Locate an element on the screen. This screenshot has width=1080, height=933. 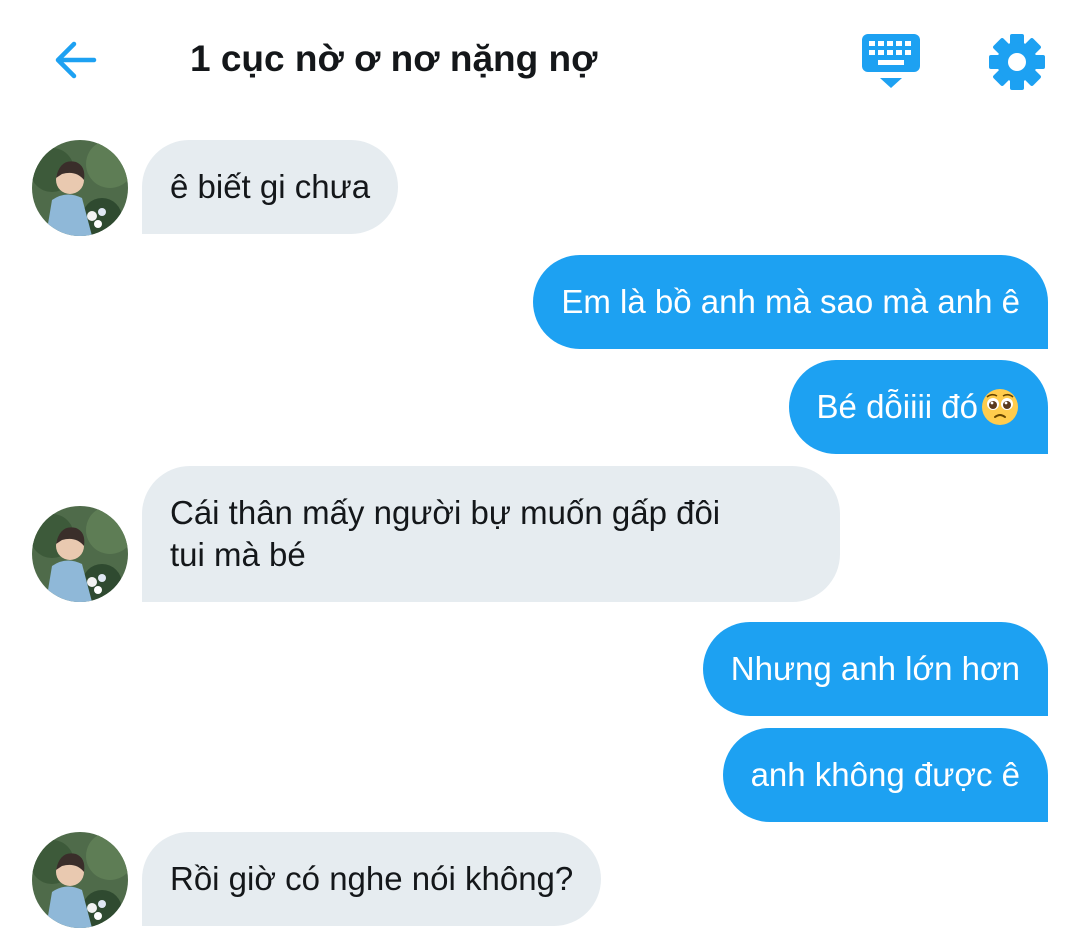
message-text: Bé dỗiiii đó is located at coordinates (897, 406).